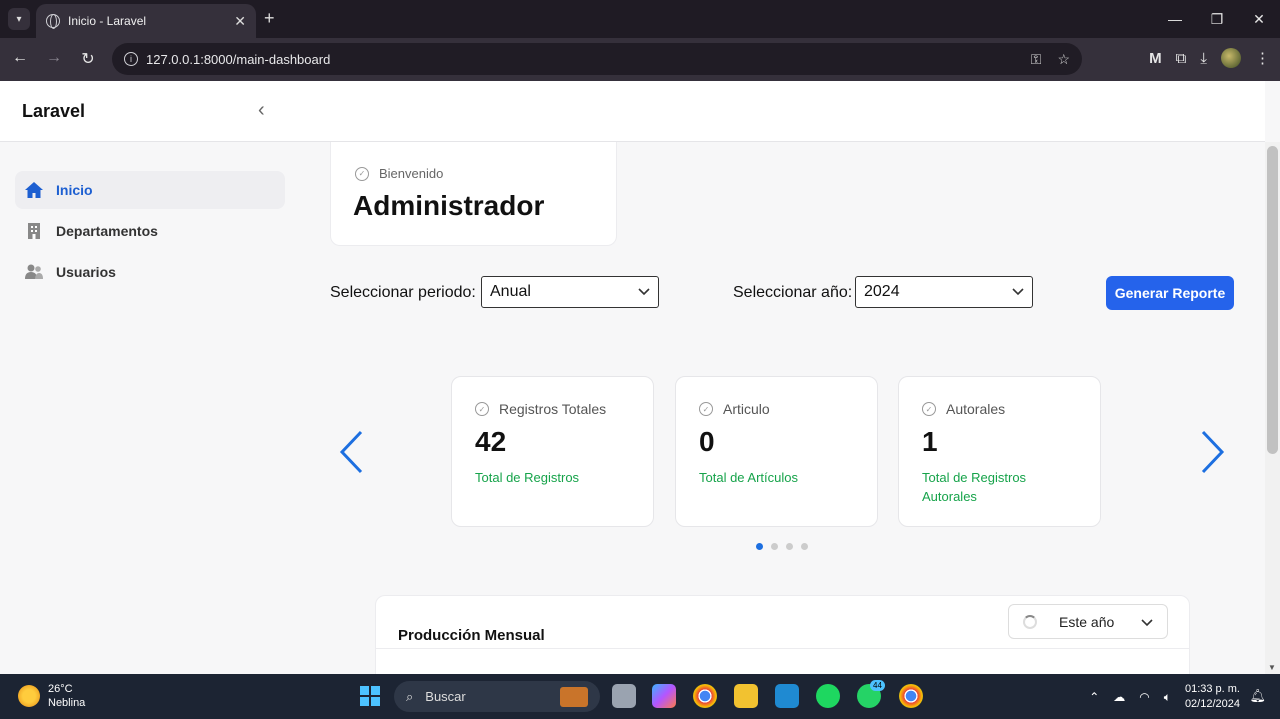 The height and width of the screenshot is (719, 1280). I want to click on task-view-icon, so click(624, 696).